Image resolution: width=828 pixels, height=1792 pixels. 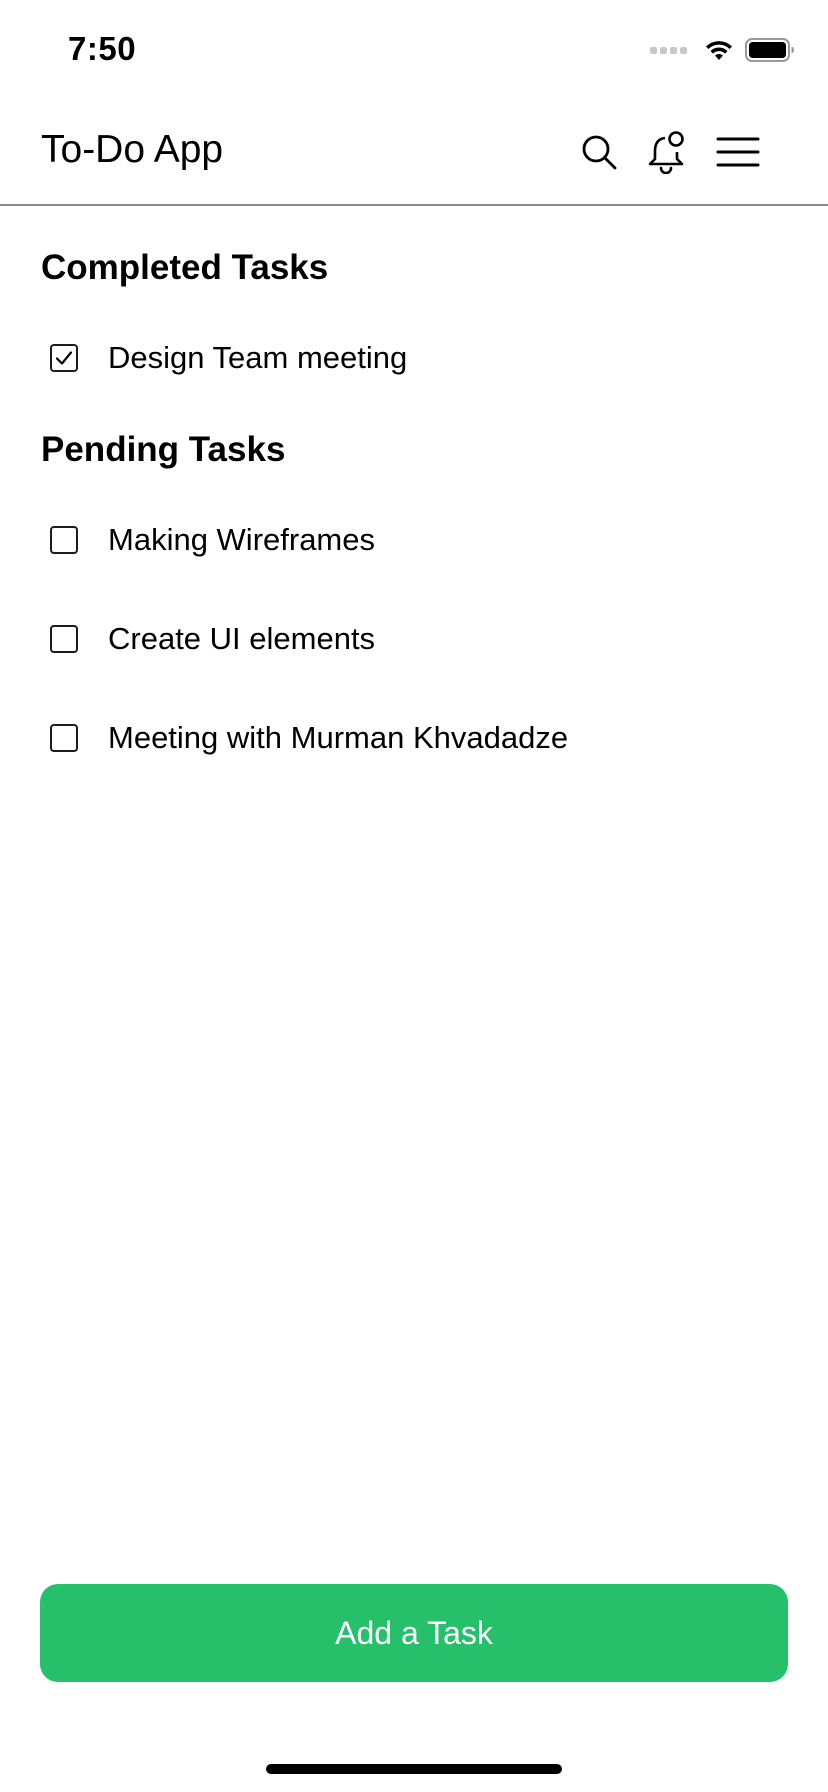 What do you see at coordinates (719, 50) in the screenshot?
I see `wifi-icon` at bounding box center [719, 50].